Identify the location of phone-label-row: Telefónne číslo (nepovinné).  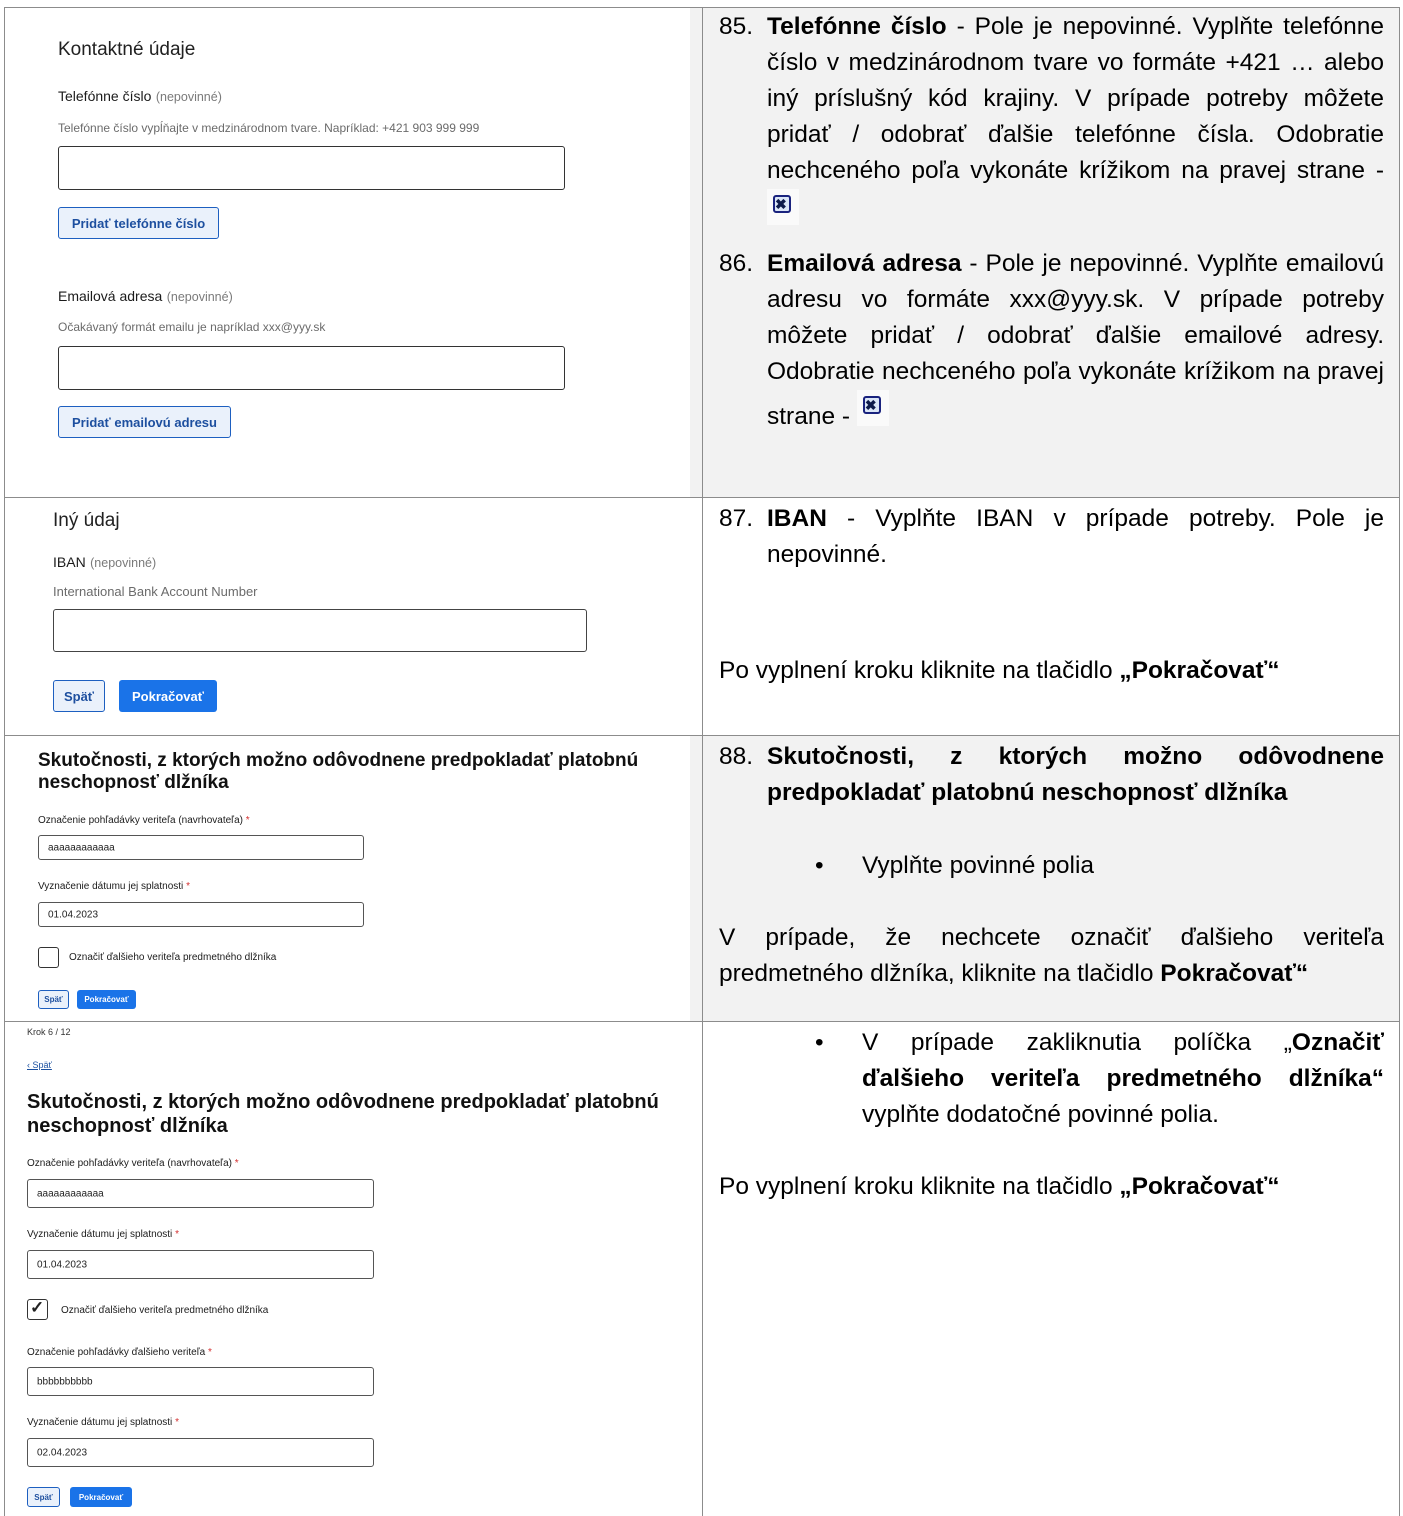
(140, 97).